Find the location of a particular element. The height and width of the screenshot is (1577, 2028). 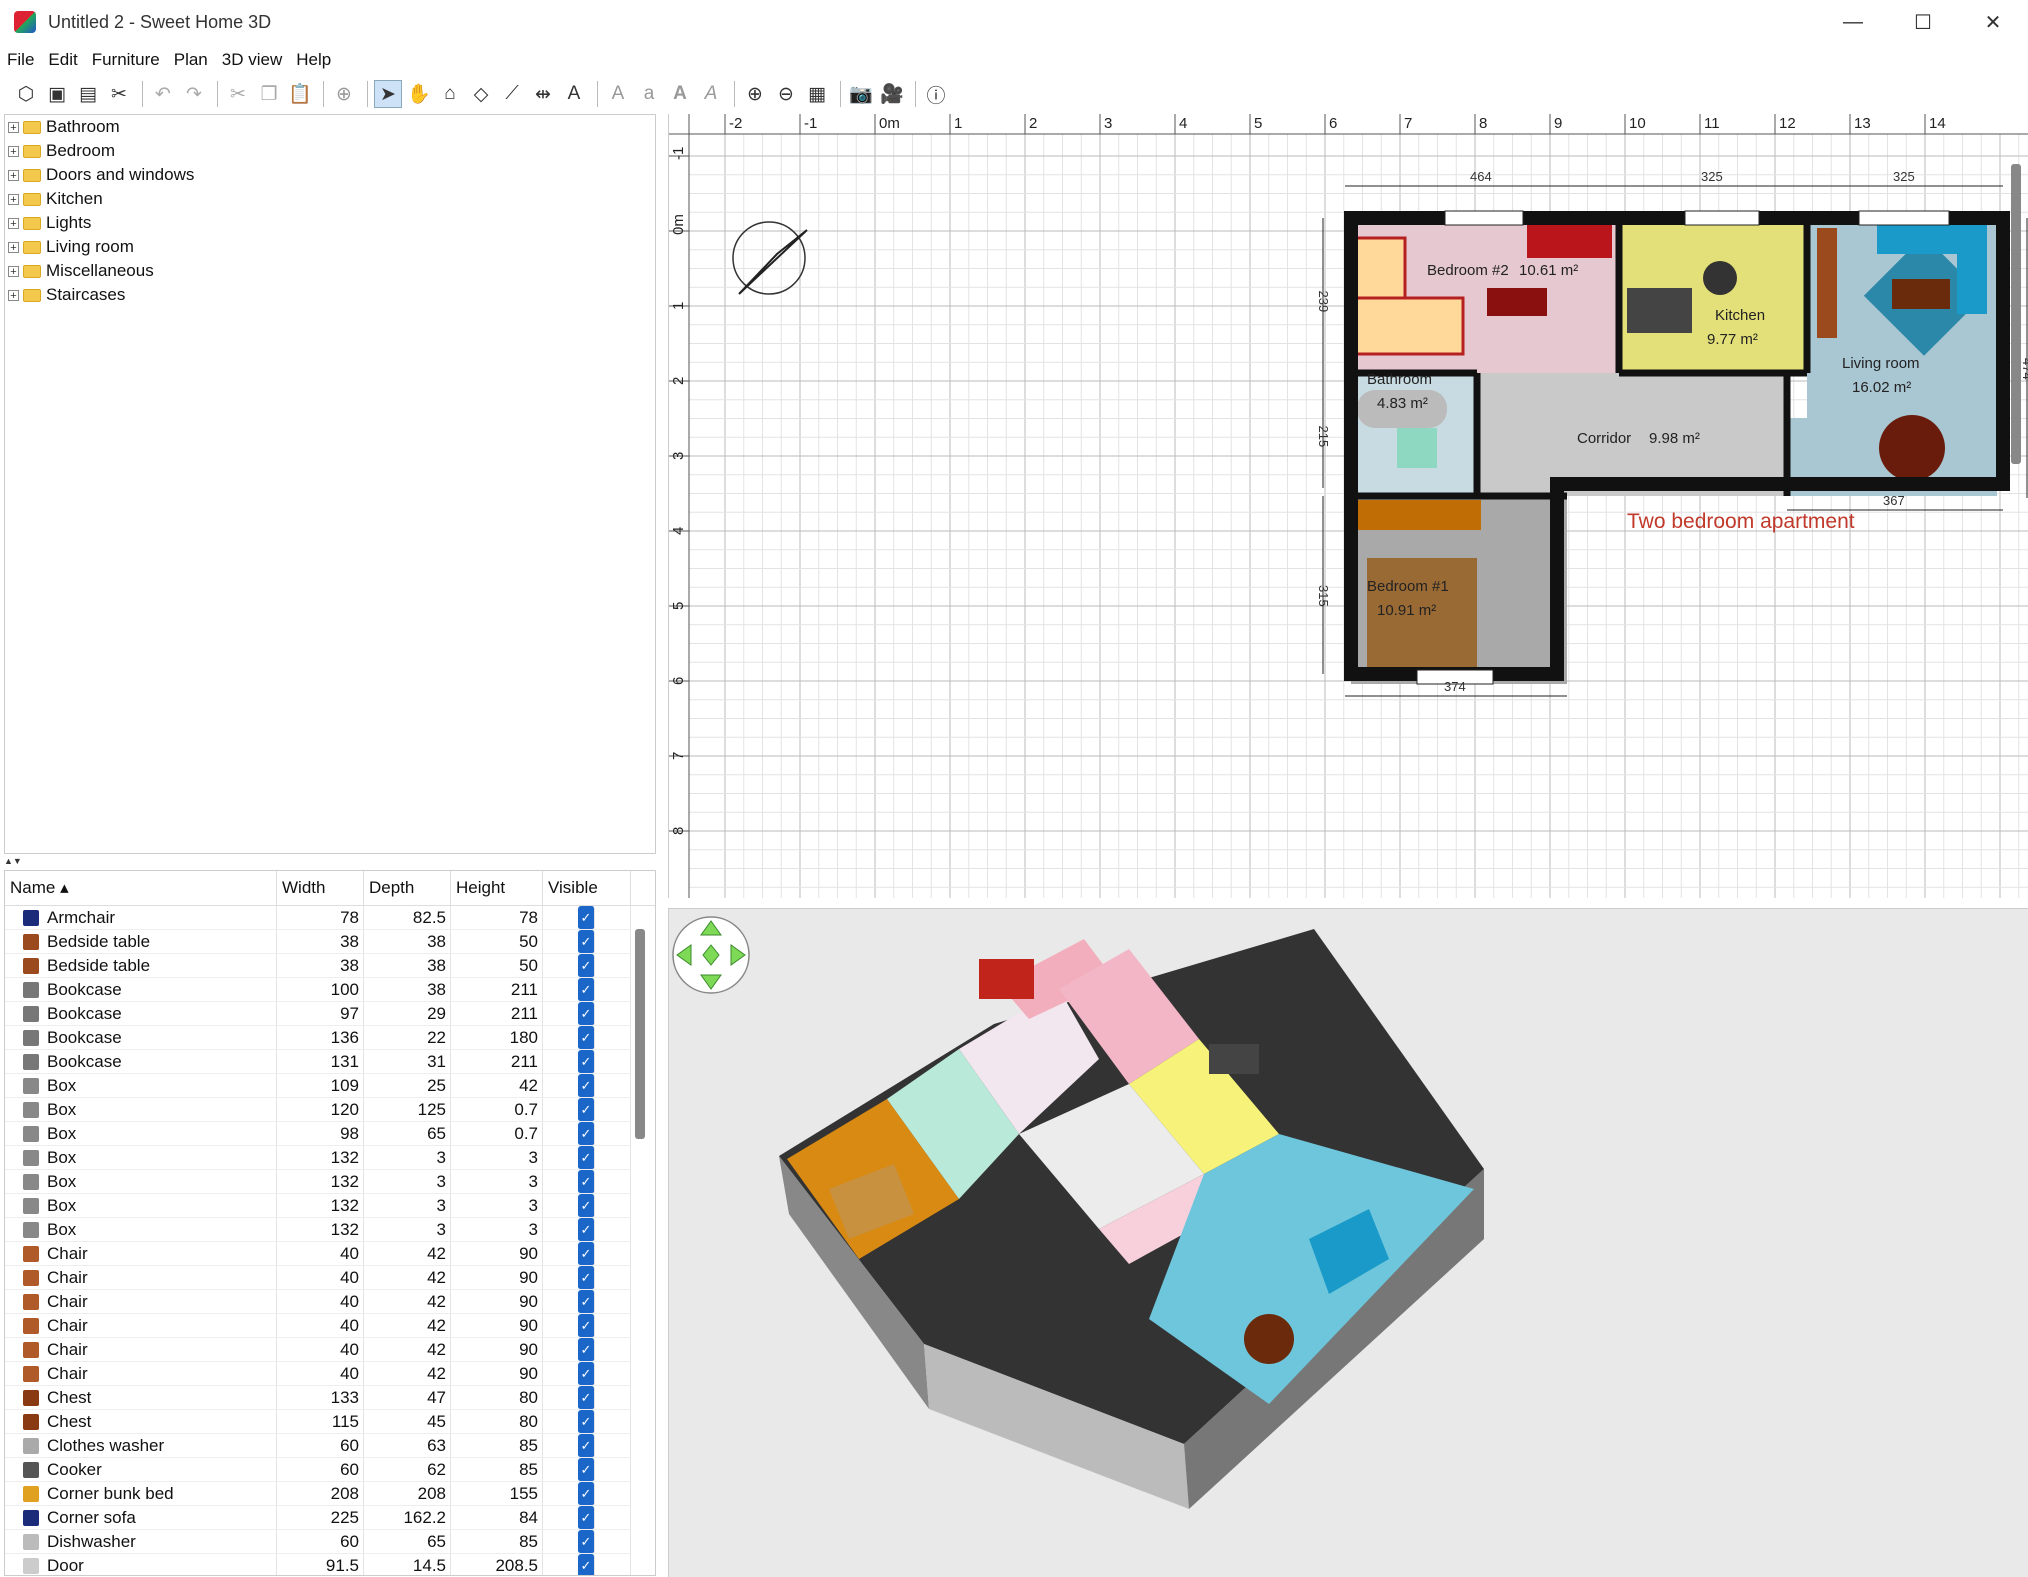

save-icon: ▤ is located at coordinates (88, 94).